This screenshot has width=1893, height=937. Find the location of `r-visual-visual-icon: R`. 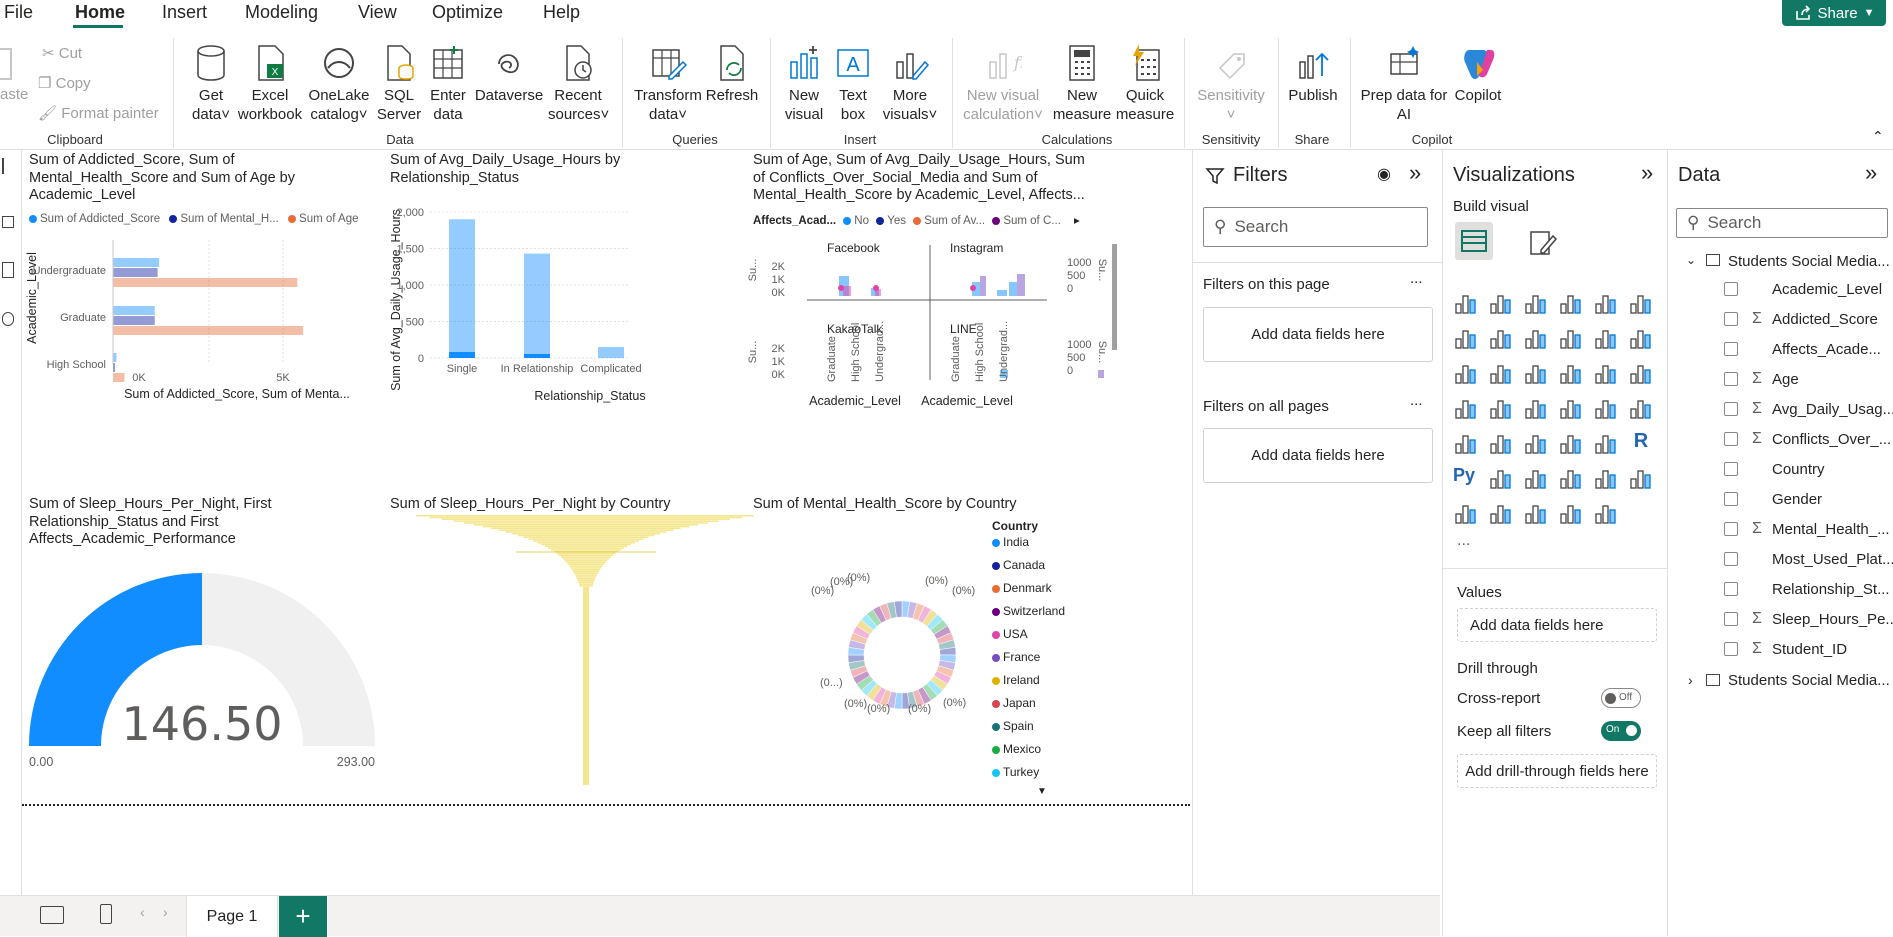

r-visual-visual-icon: R is located at coordinates (1641, 443).